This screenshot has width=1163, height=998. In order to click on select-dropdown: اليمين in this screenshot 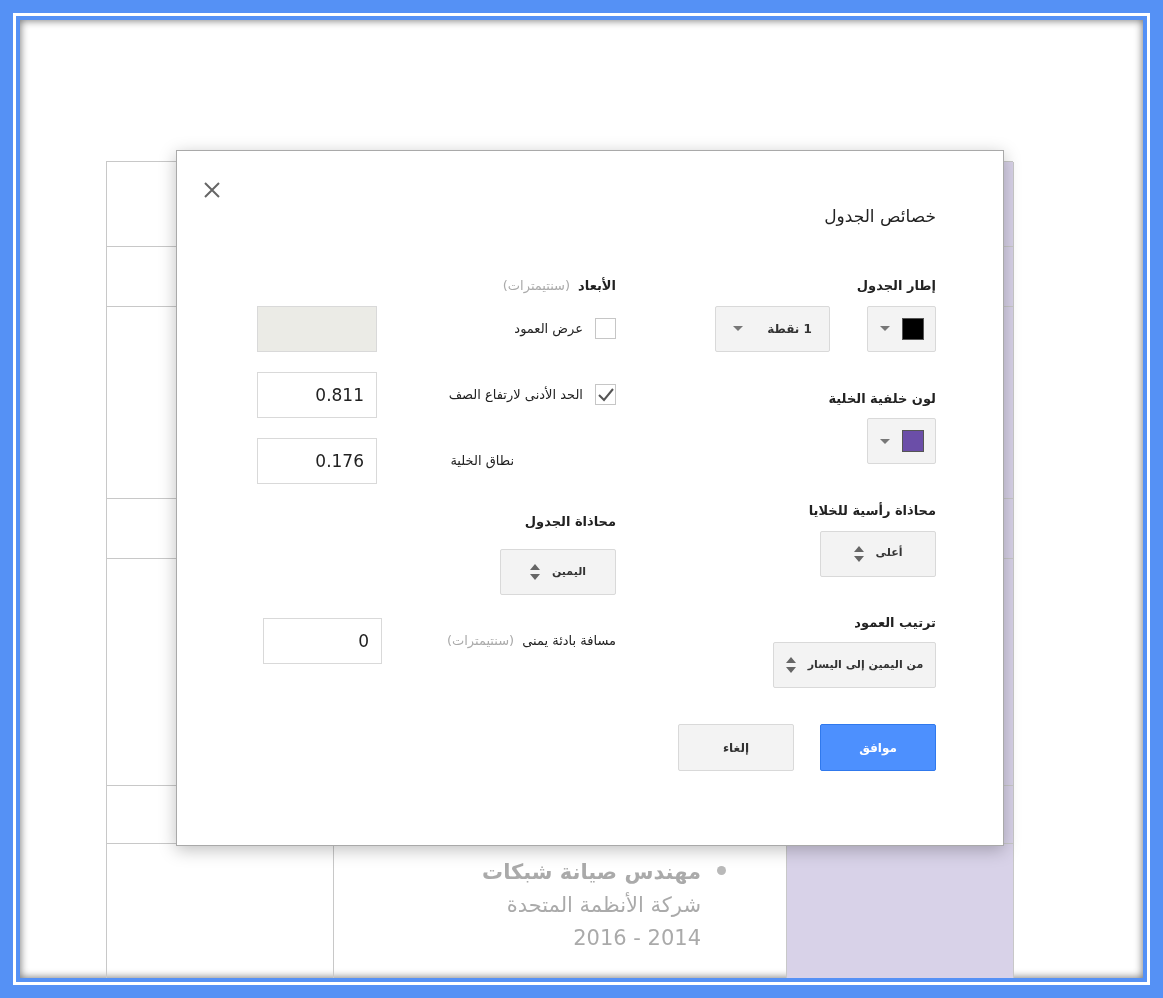, I will do `click(558, 572)`.